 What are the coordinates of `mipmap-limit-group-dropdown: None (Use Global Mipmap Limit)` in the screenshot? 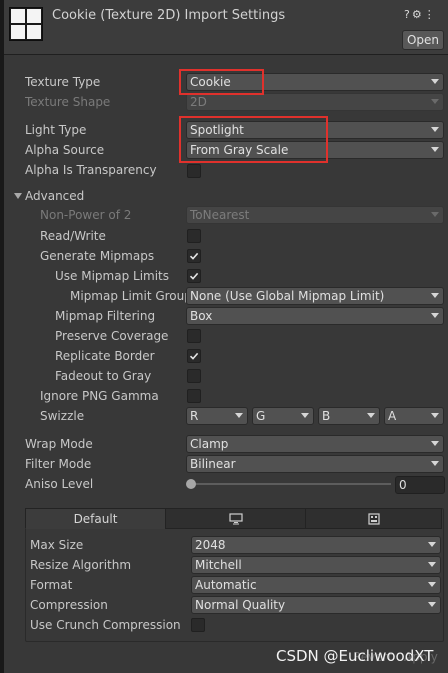 It's located at (315, 296).